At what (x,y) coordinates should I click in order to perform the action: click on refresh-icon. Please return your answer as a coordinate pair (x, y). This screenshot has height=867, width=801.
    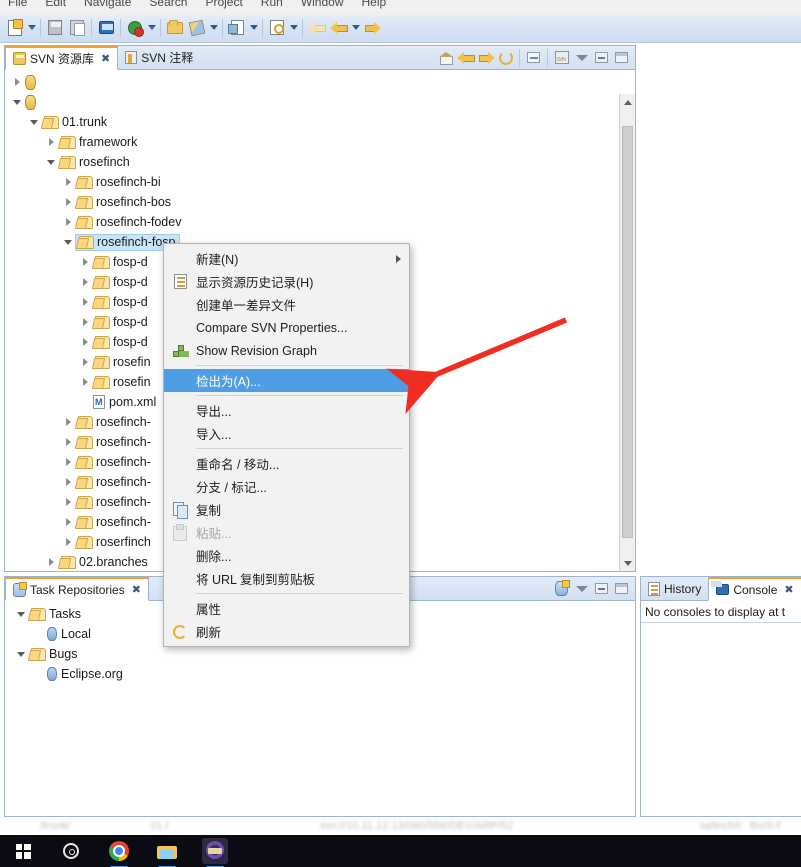
    Looking at the image, I should click on (505, 57).